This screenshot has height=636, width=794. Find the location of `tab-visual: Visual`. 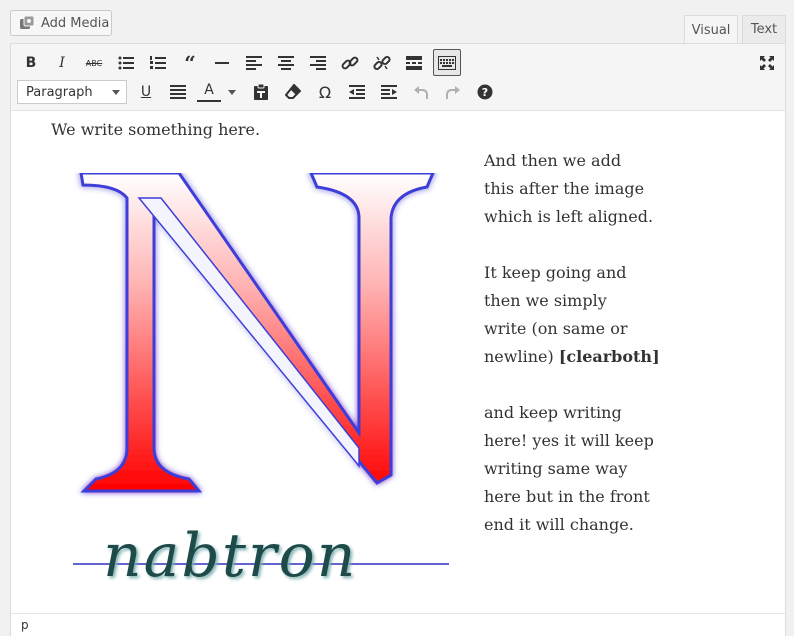

tab-visual: Visual is located at coordinates (711, 30).